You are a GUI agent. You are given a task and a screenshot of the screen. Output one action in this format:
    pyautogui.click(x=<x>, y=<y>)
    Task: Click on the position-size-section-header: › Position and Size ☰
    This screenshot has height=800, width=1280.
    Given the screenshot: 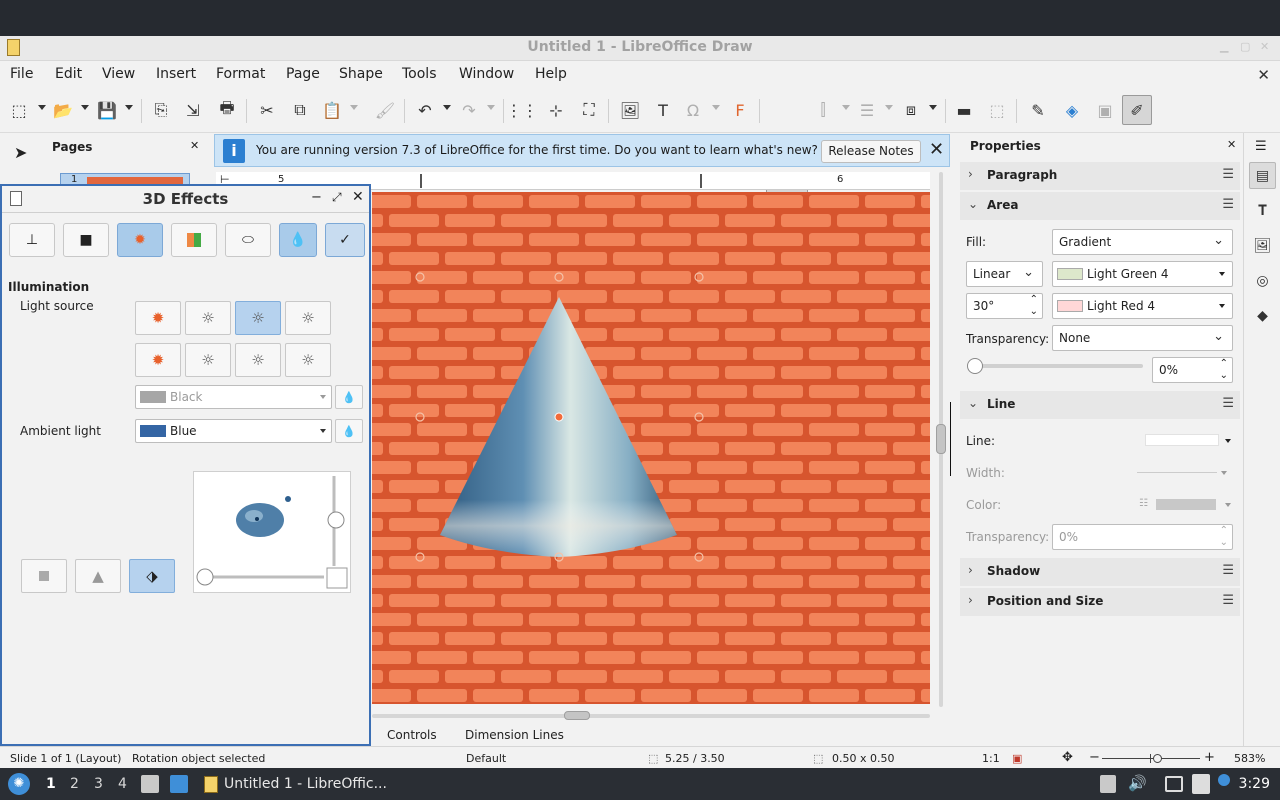 What is the action you would take?
    pyautogui.click(x=1100, y=602)
    